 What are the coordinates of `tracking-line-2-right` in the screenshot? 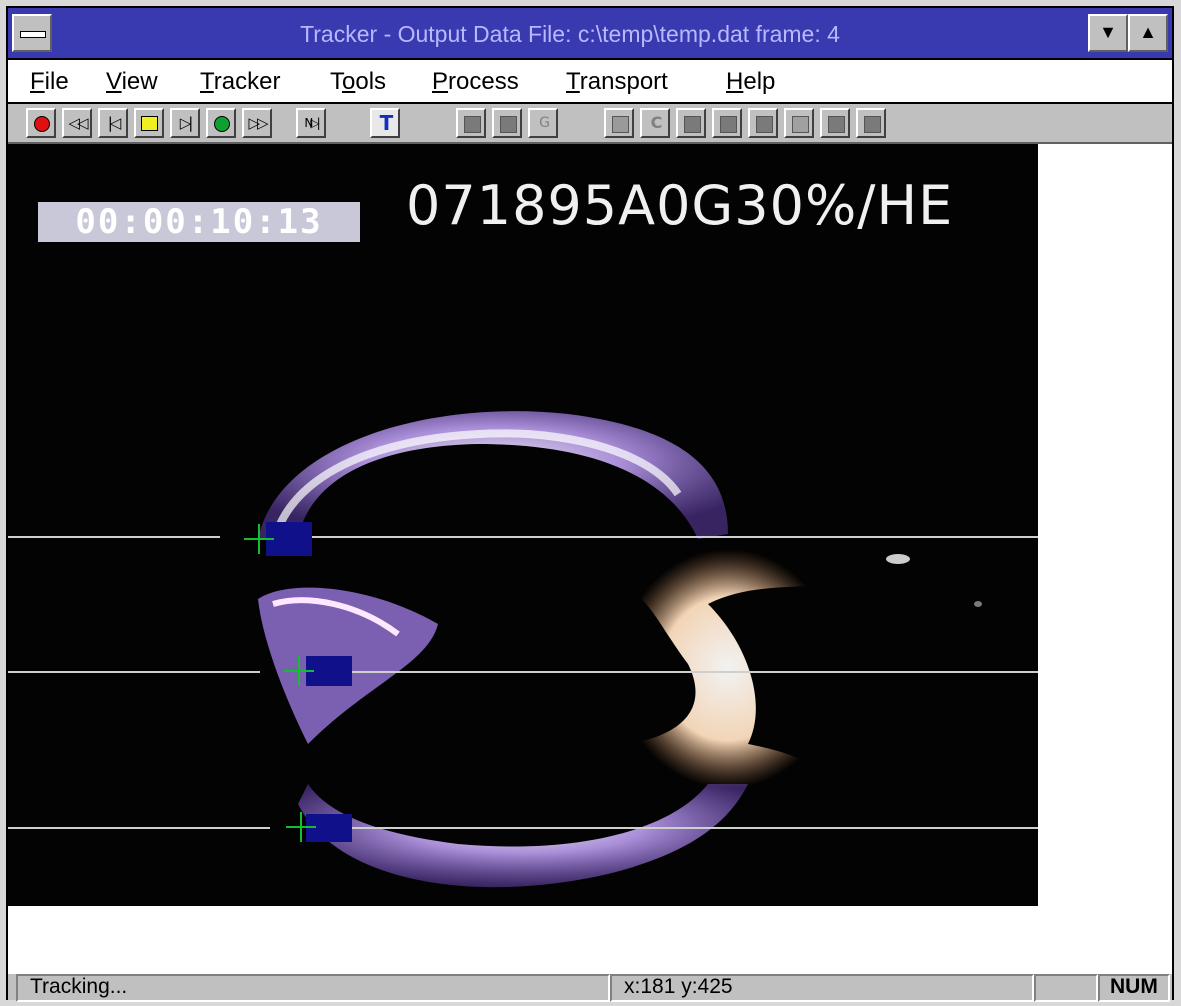 It's located at (693, 672).